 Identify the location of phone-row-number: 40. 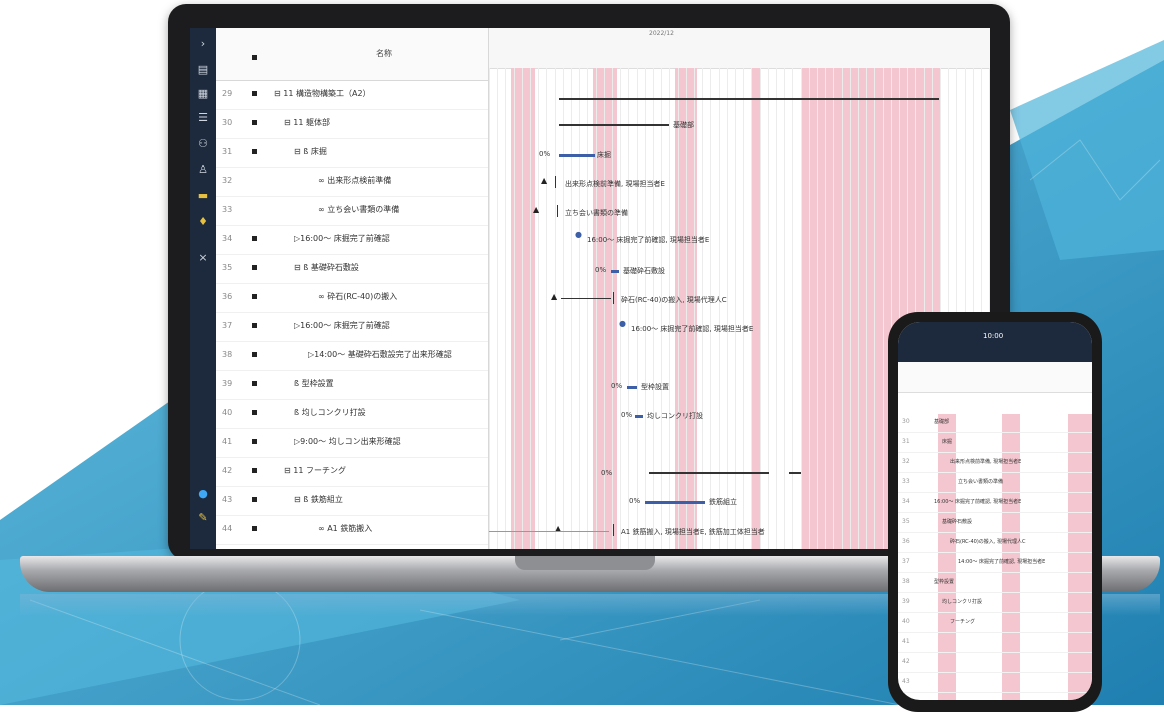
(906, 621).